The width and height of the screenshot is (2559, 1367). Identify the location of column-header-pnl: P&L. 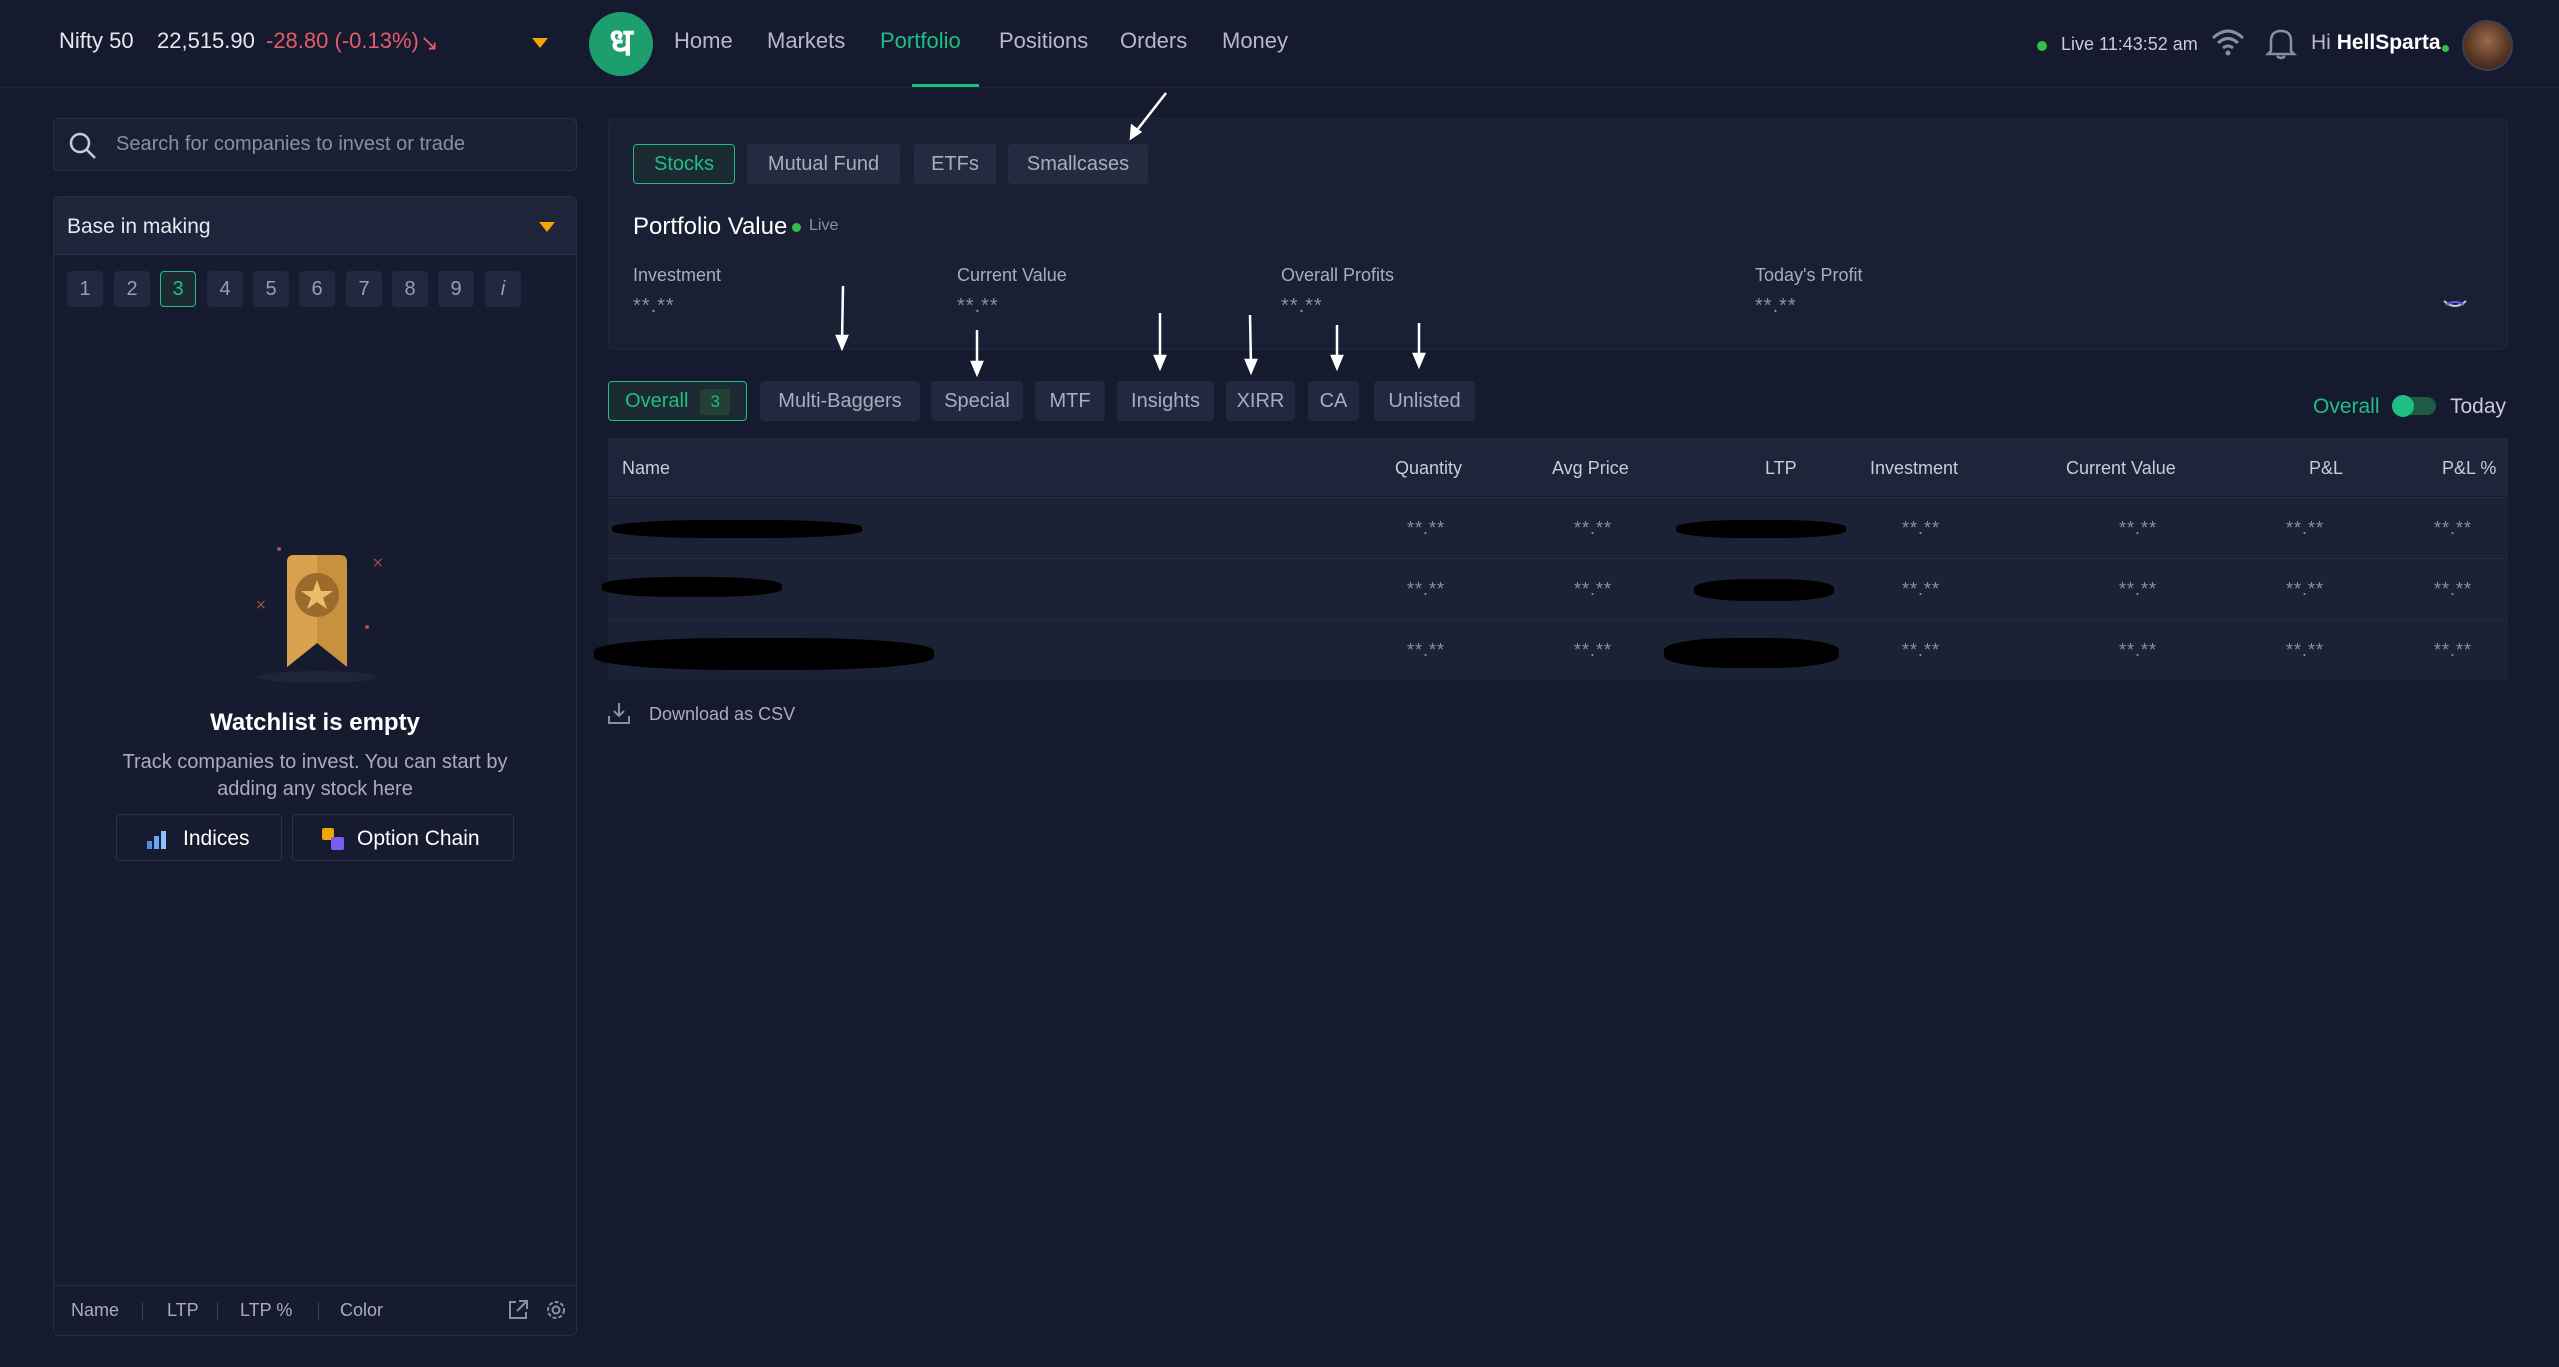
(2326, 468).